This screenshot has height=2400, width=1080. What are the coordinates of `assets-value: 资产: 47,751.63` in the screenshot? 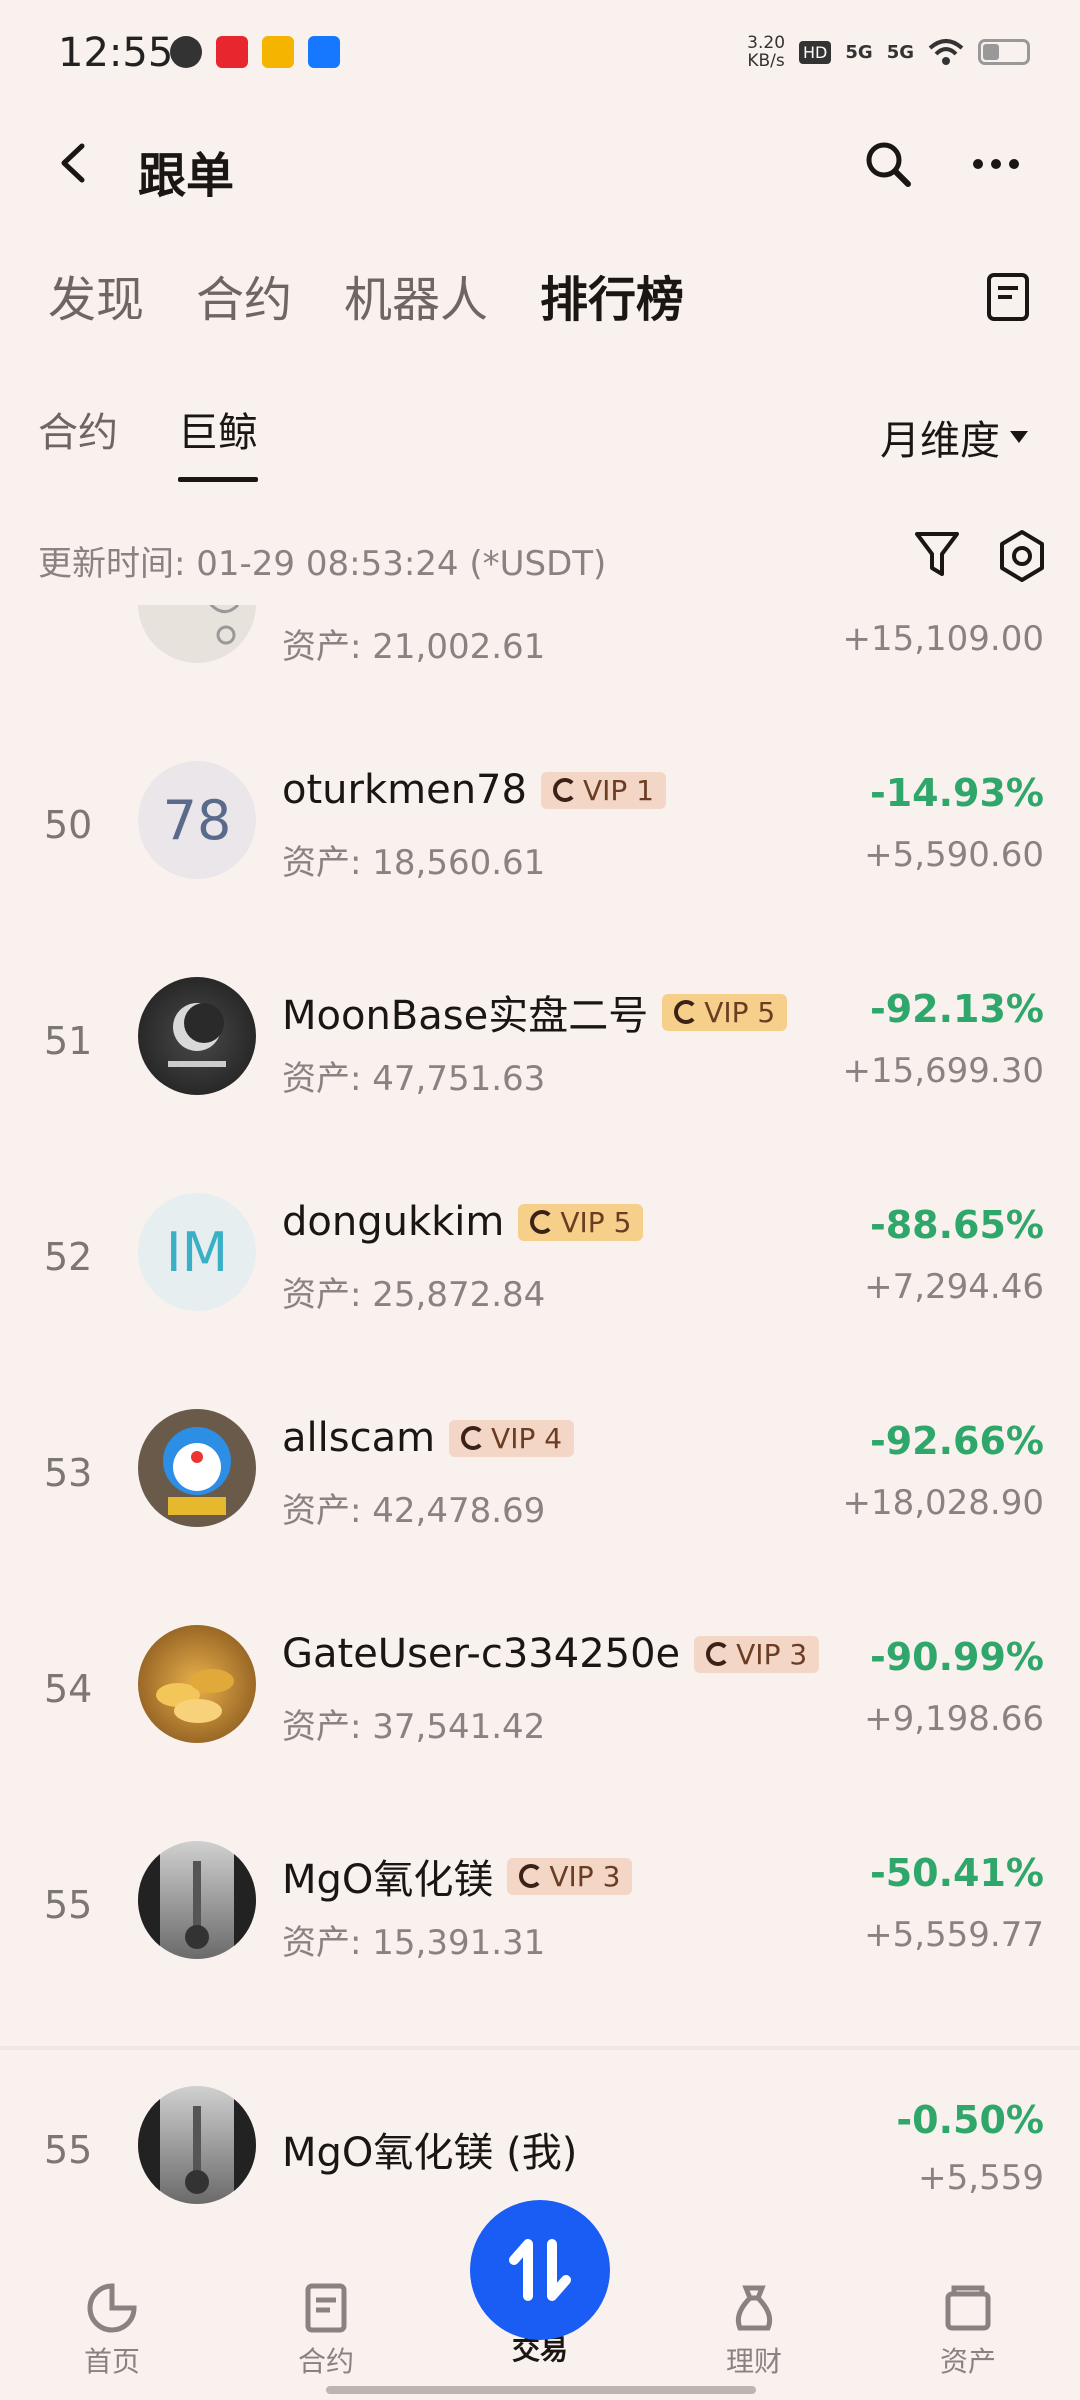 It's located at (414, 1079).